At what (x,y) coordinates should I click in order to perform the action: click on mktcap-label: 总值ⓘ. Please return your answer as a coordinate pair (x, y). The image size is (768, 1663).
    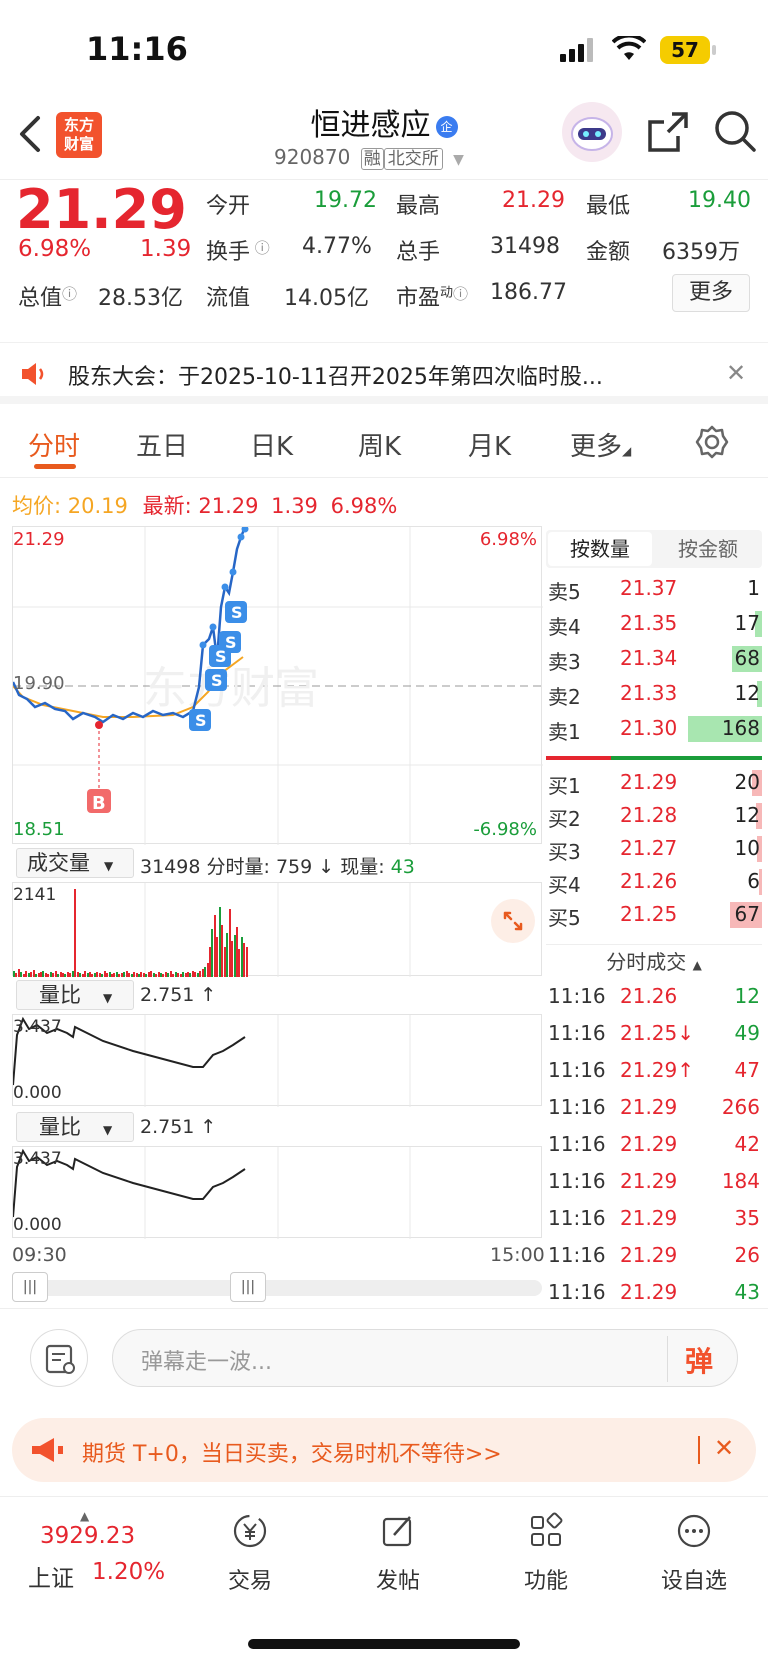
    Looking at the image, I should click on (47, 296).